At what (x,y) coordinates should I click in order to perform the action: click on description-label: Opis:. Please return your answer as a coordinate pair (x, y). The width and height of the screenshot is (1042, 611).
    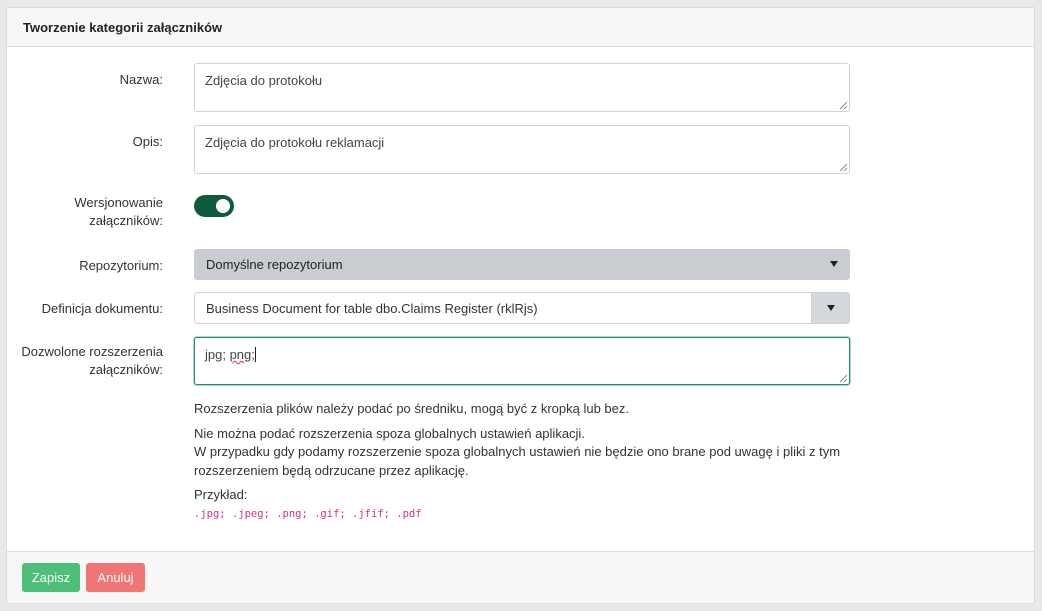
    Looking at the image, I should click on (147, 141).